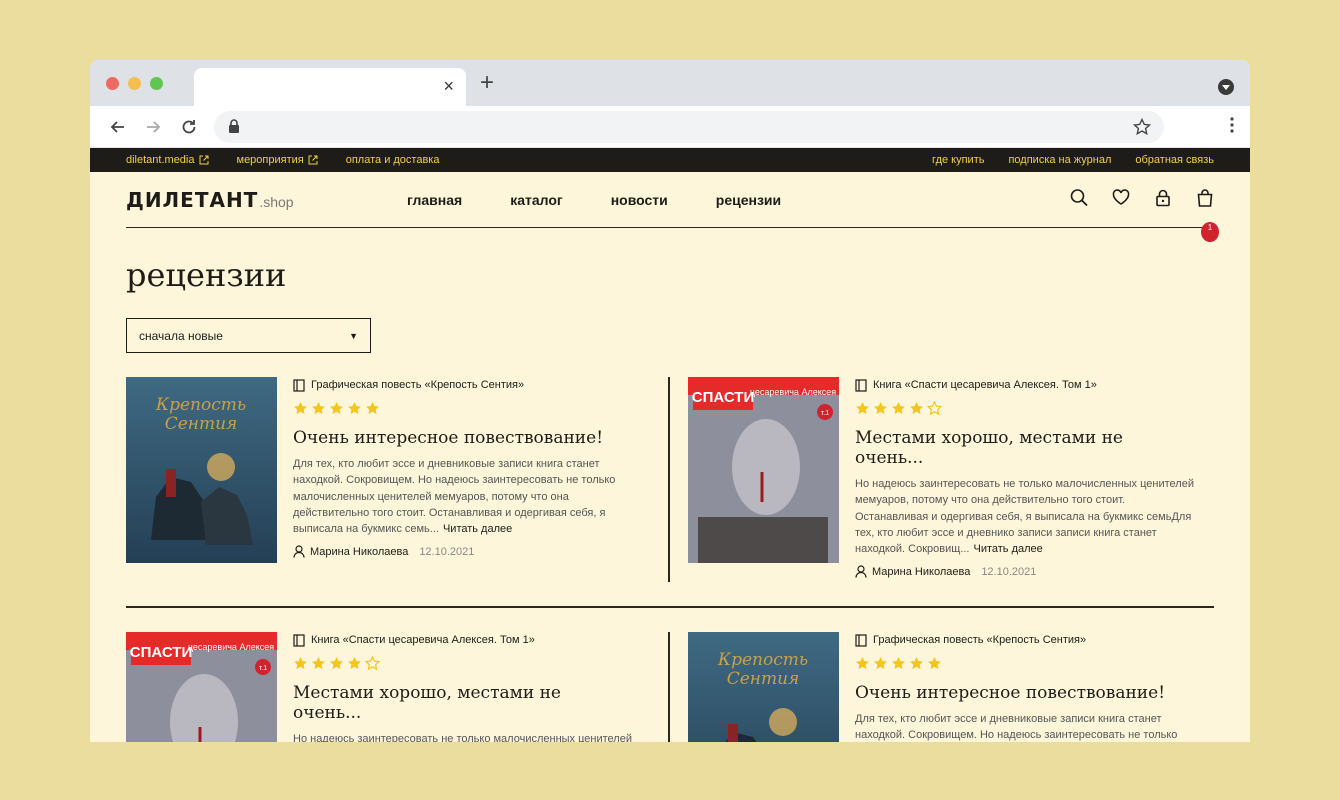  I want to click on reload-icon, so click(189, 127).